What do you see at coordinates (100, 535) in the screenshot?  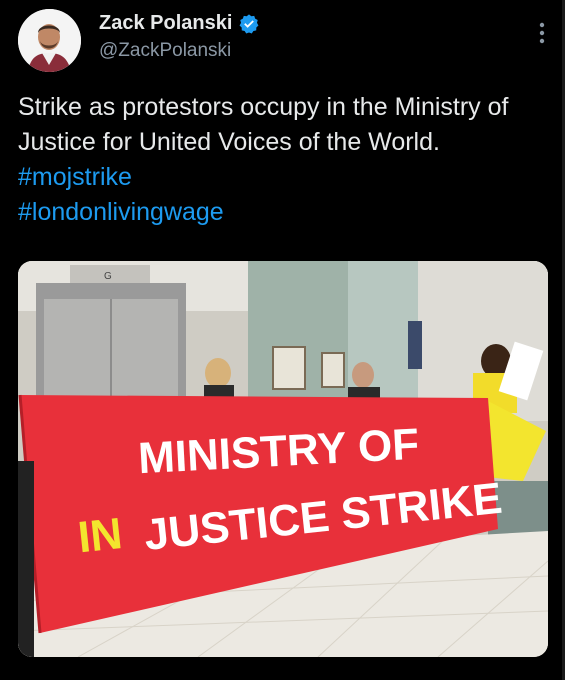 I see `banner-line-2-highlight: IN` at bounding box center [100, 535].